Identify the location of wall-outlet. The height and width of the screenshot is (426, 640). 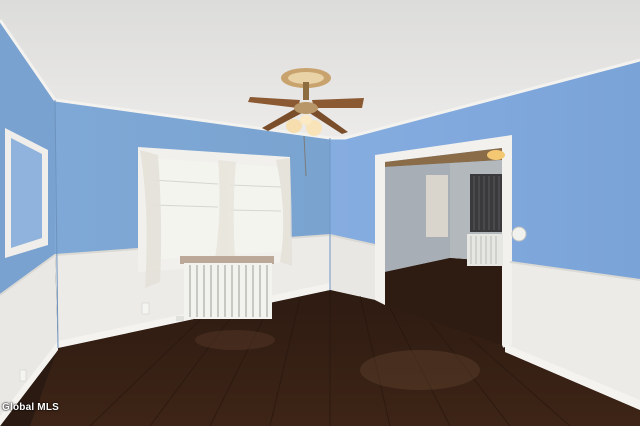
(145, 308).